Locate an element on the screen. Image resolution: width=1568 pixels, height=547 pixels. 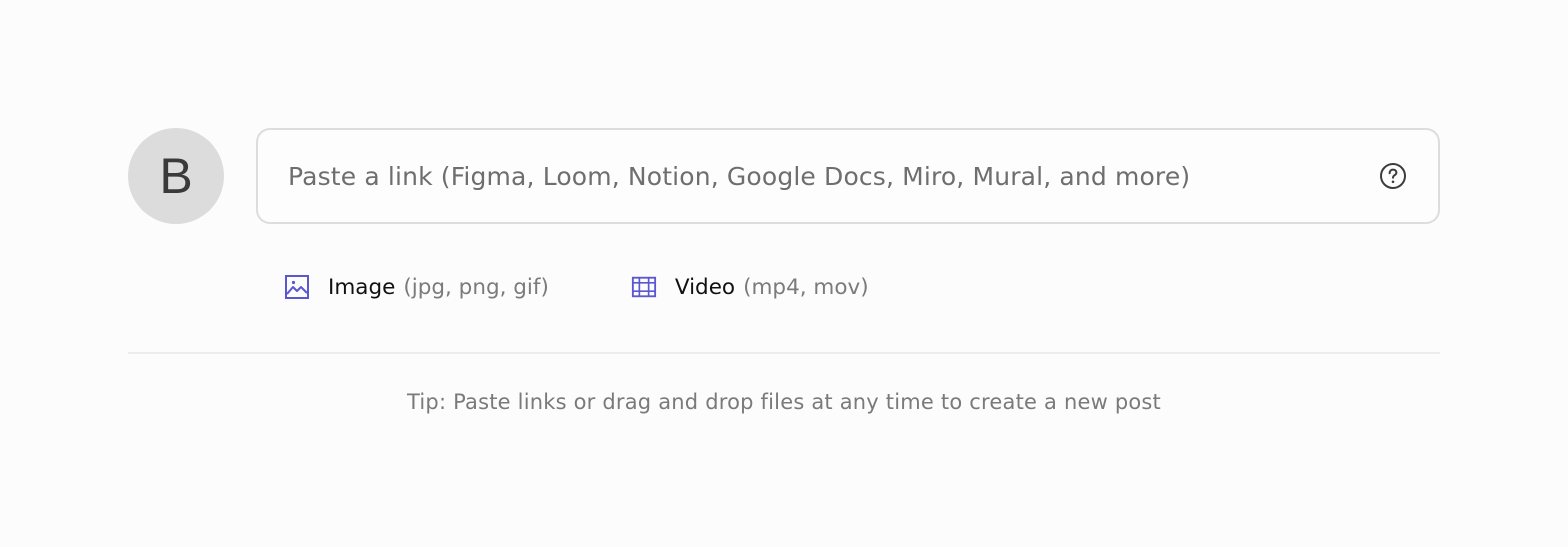
attach-video-label: Video is located at coordinates (705, 287).